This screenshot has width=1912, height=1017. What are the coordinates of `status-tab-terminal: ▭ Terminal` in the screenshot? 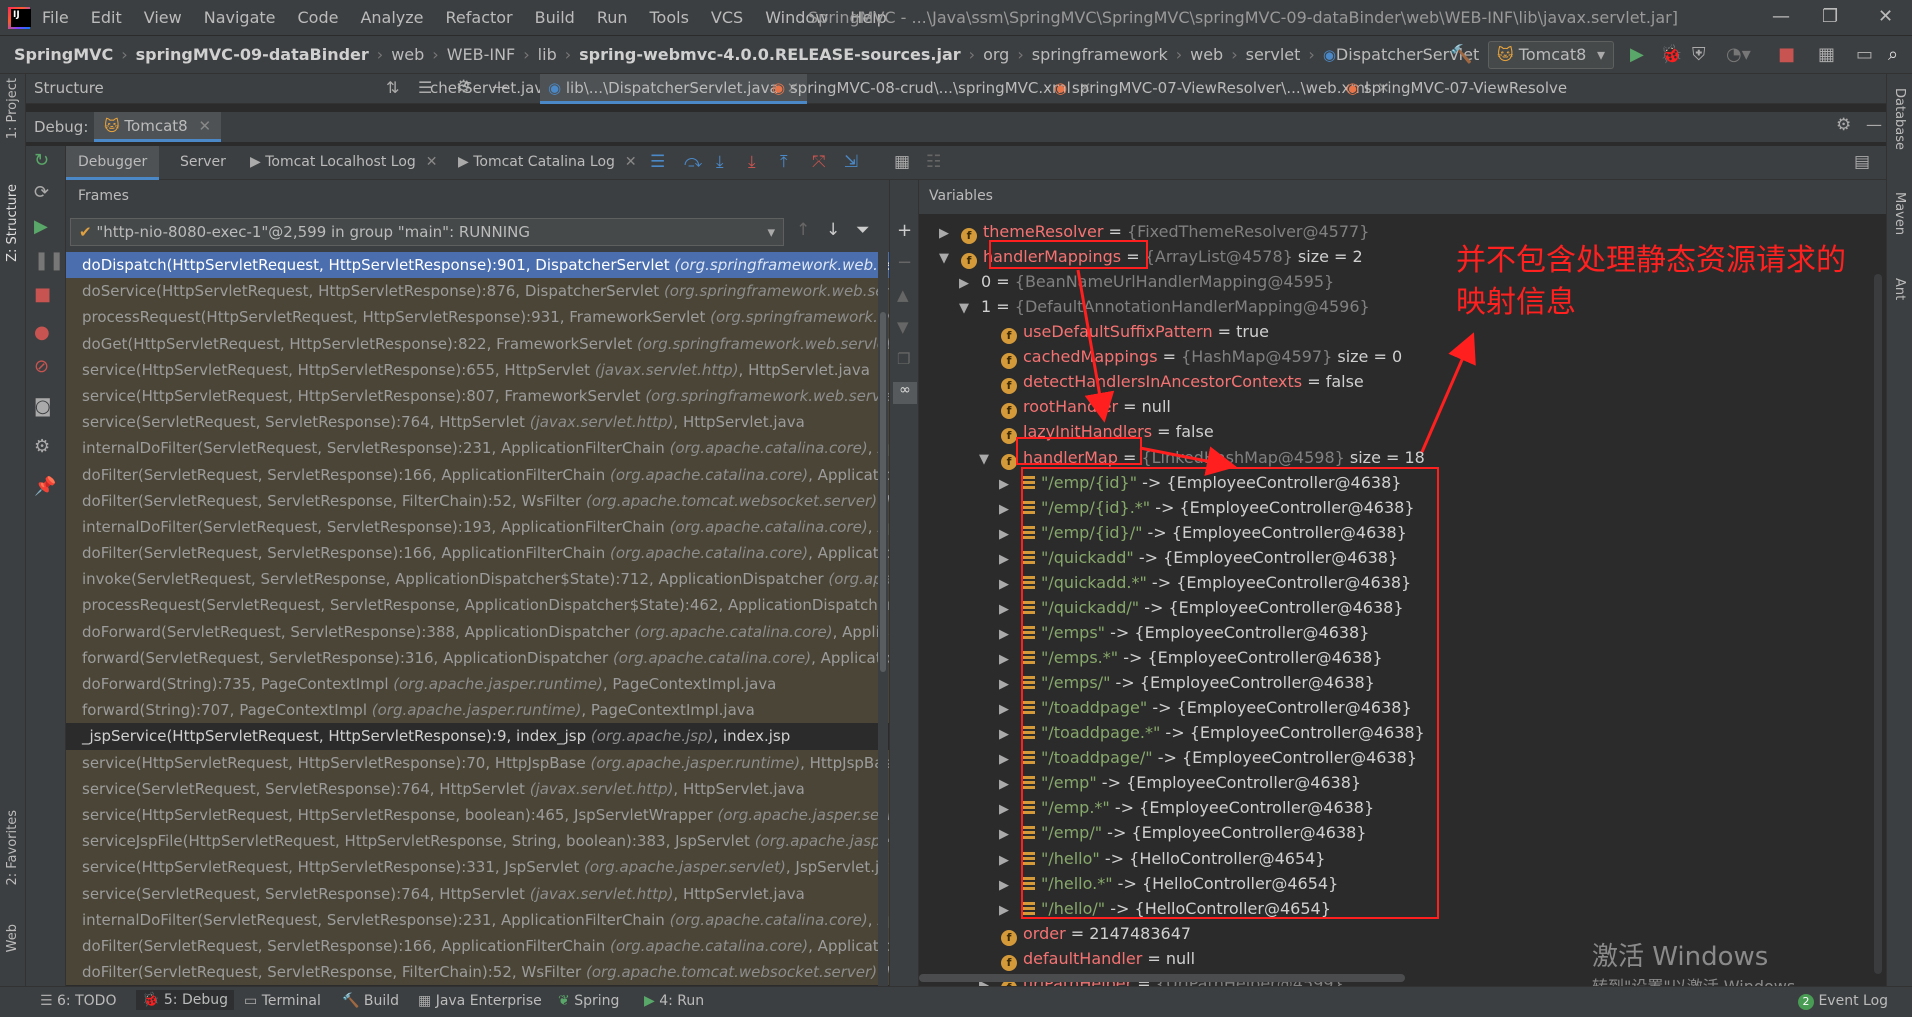 It's located at (282, 1001).